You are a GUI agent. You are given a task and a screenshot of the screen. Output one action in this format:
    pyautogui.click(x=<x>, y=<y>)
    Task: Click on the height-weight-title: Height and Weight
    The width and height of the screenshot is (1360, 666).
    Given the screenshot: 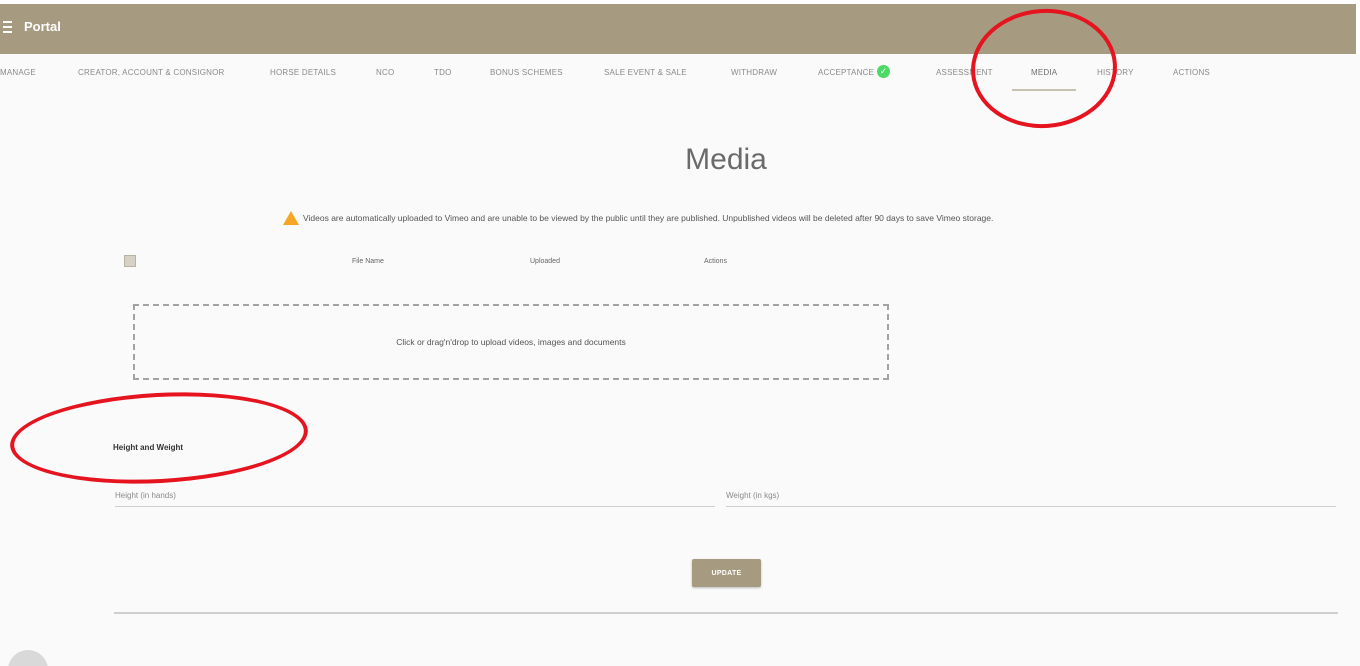 What is the action you would take?
    pyautogui.click(x=148, y=447)
    